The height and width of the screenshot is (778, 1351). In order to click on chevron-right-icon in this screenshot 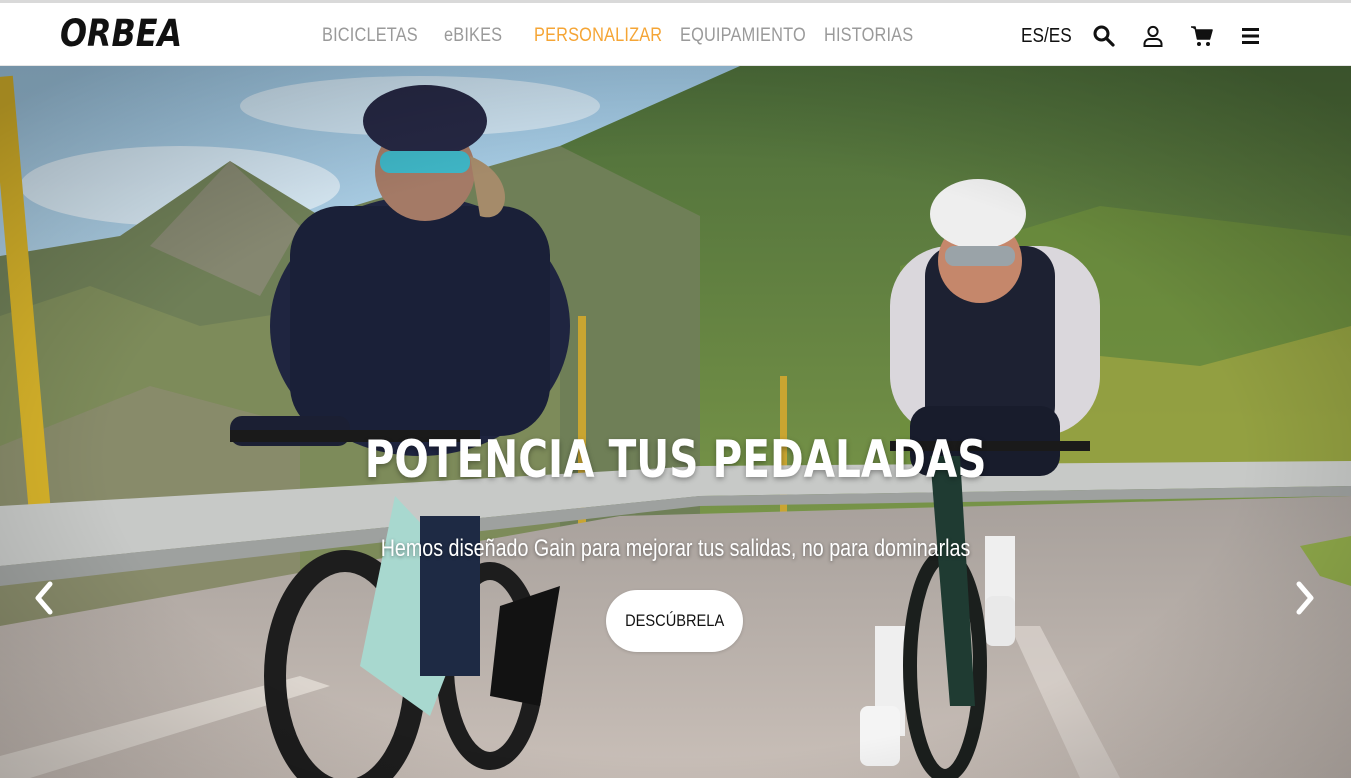, I will do `click(1305, 598)`.